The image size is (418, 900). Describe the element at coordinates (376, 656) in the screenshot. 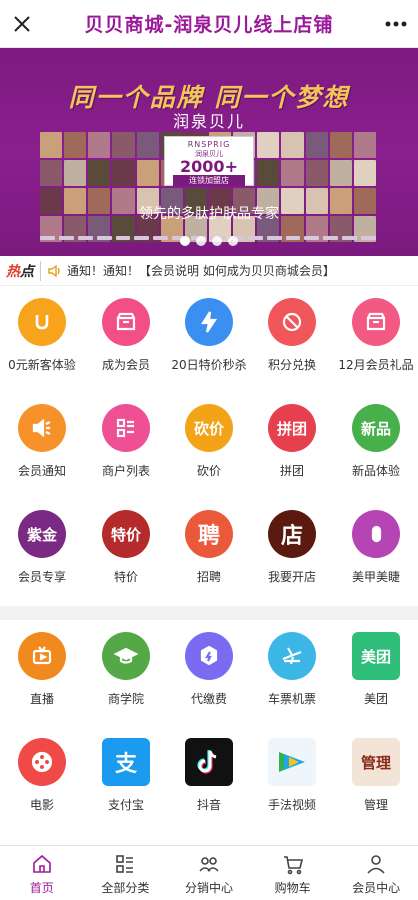

I see `meituan-icon: 美团` at that location.